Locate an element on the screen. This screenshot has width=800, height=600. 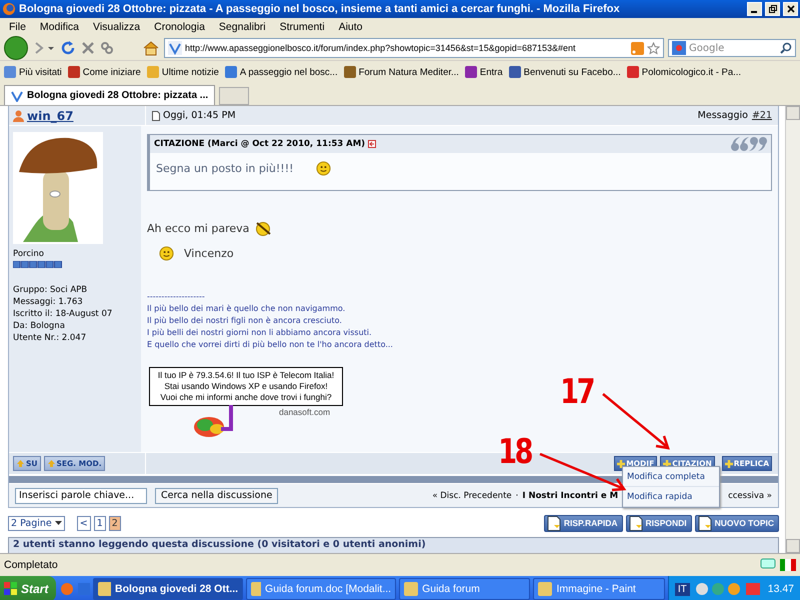
status-text: Completato is located at coordinates (31, 565).